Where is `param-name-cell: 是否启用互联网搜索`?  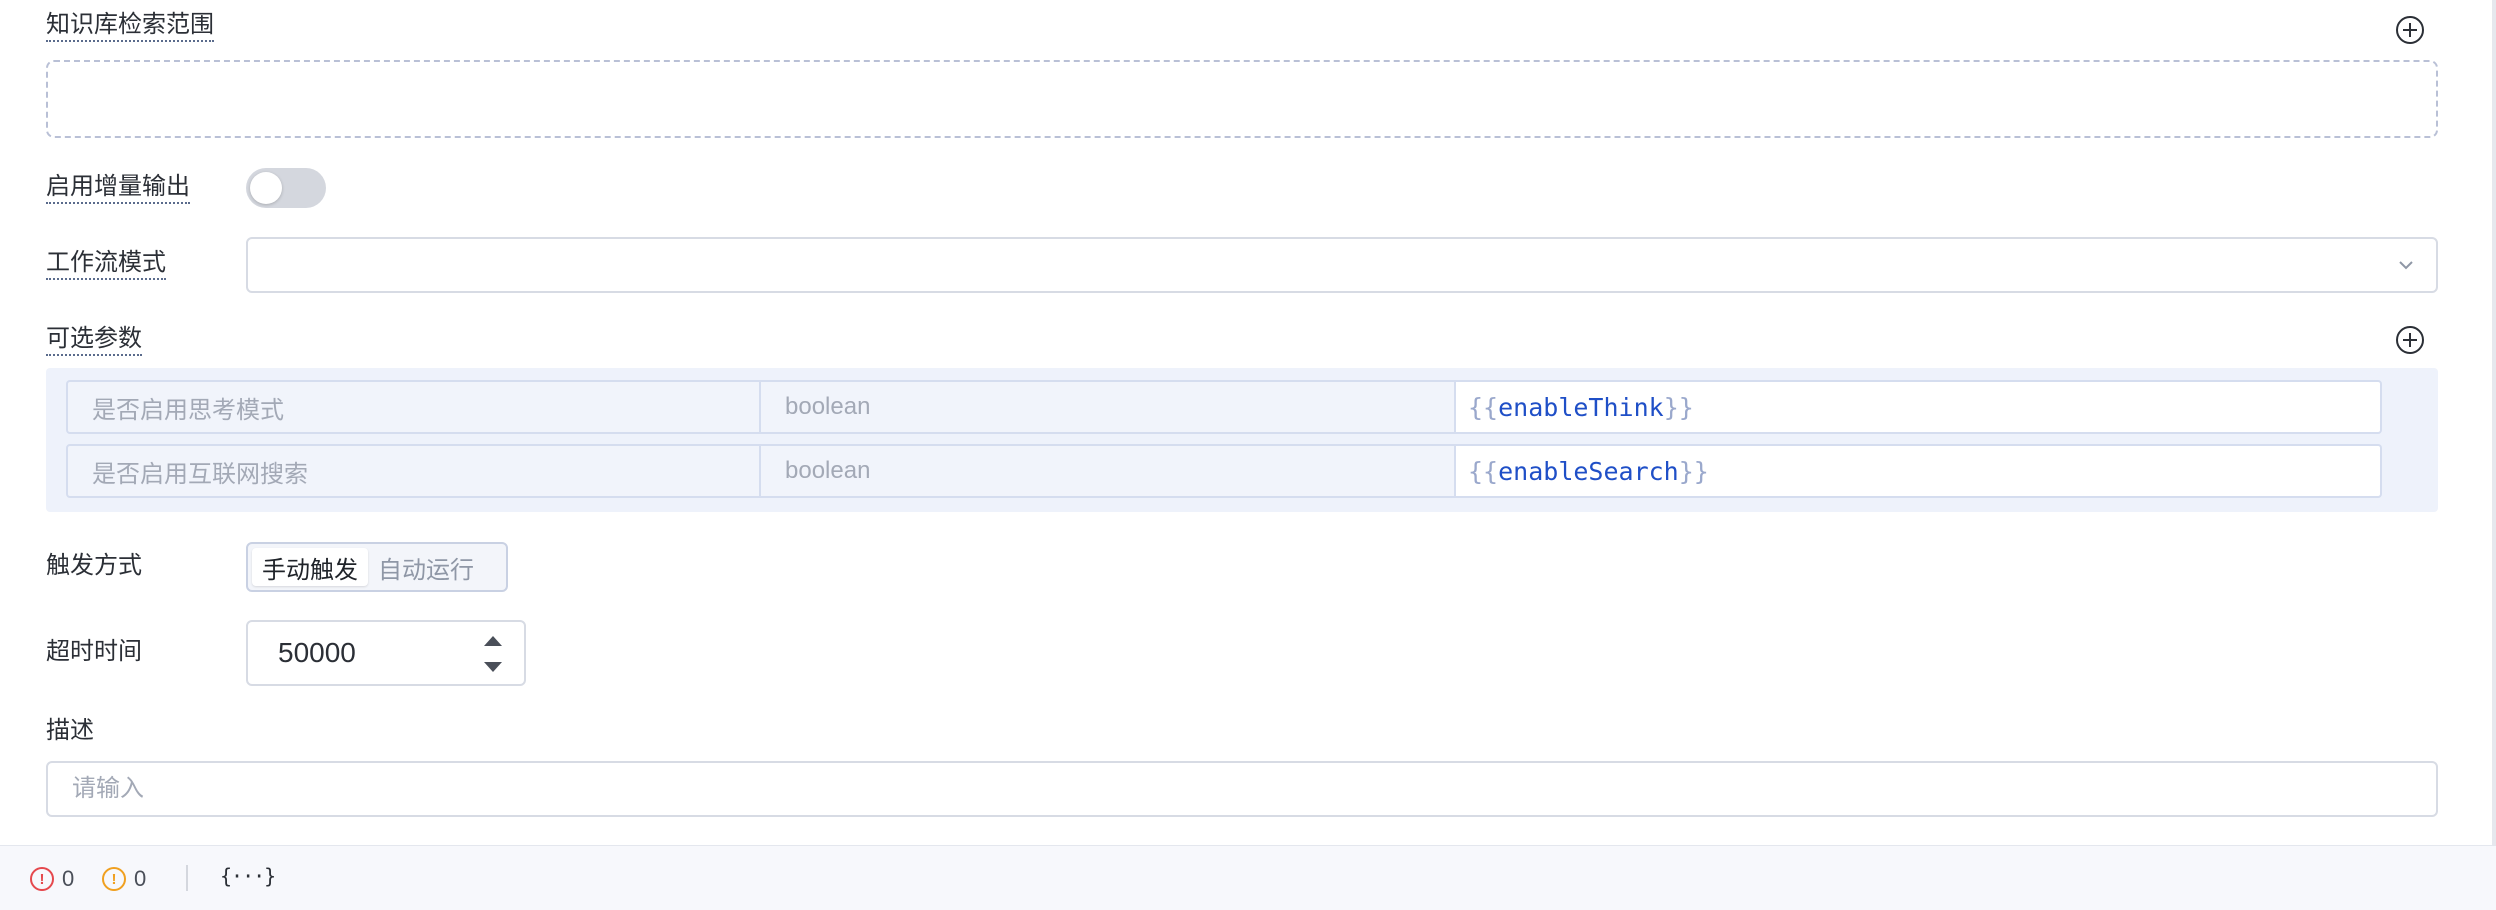 param-name-cell: 是否启用互联网搜索 is located at coordinates (413, 471).